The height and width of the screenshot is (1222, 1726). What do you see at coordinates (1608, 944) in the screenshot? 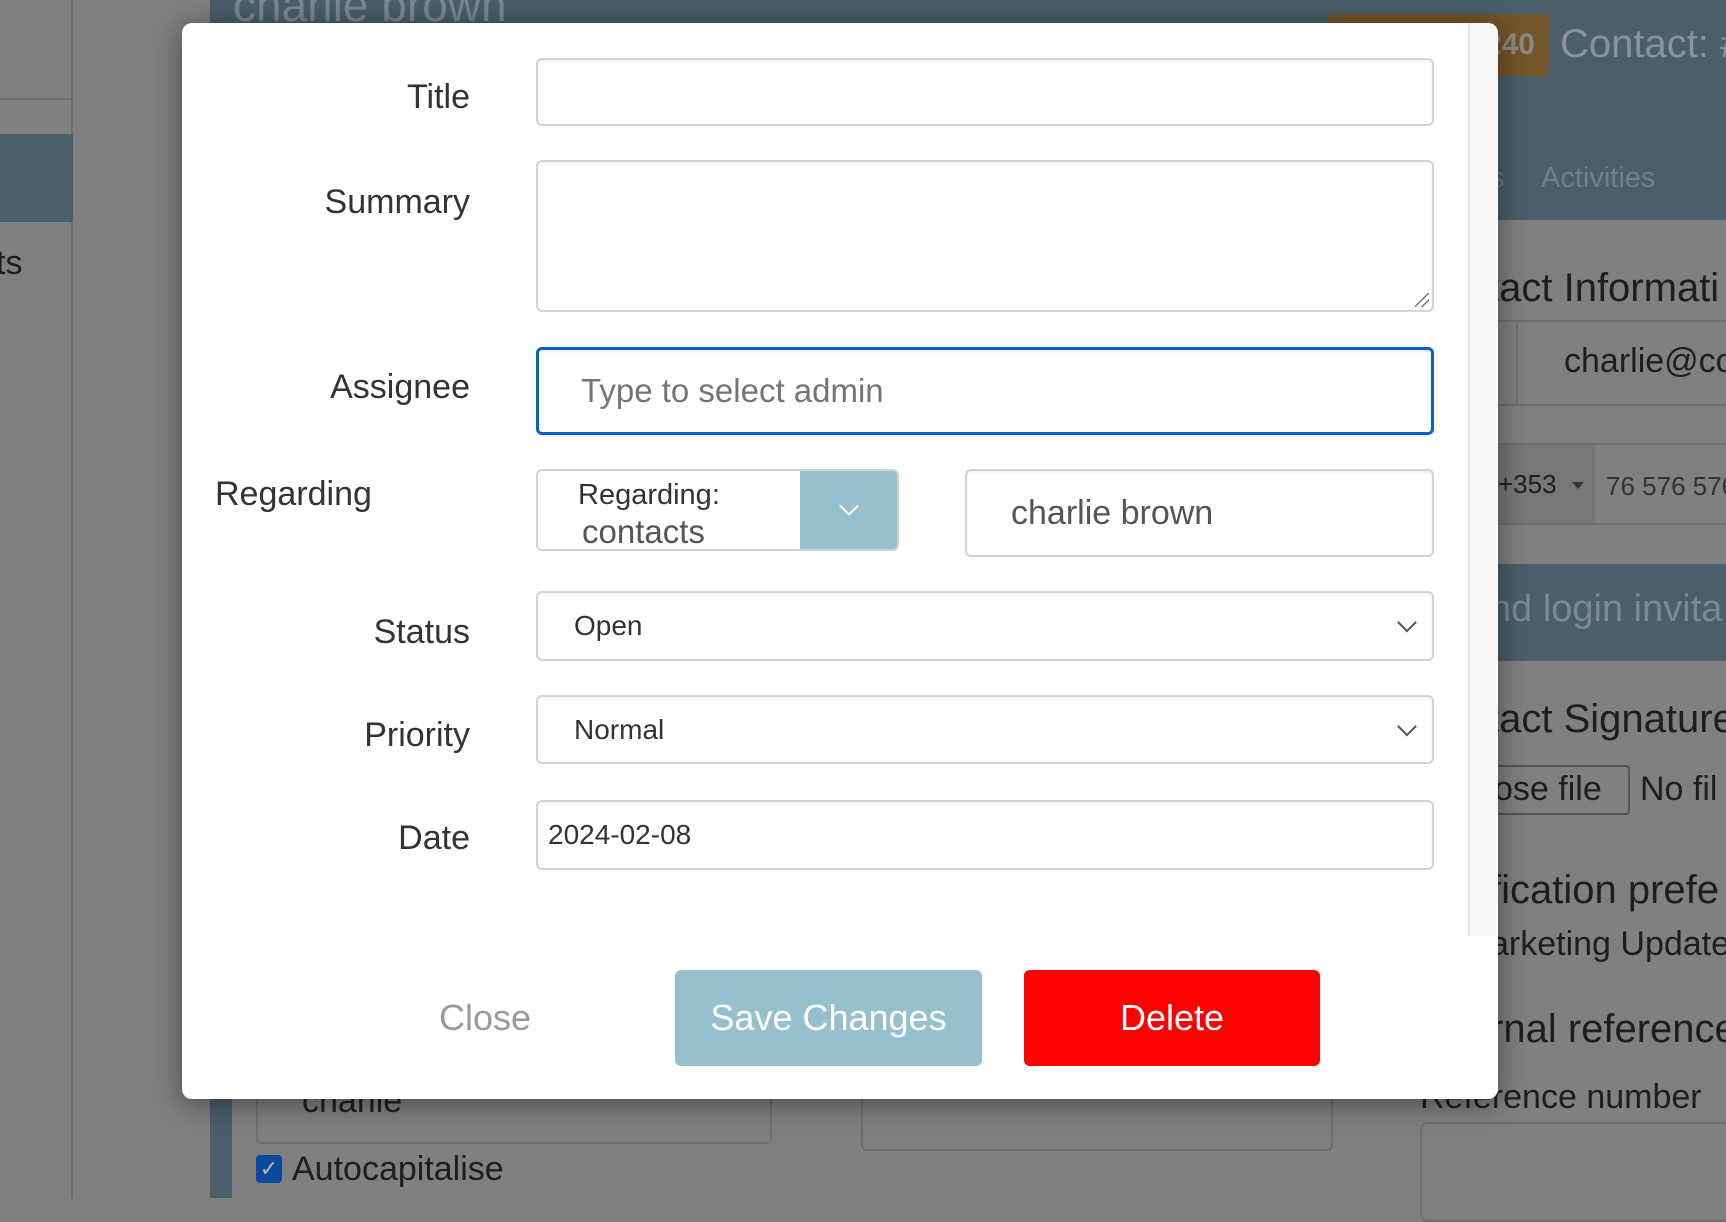
I see `marketing-updates-label: arketing Update` at bounding box center [1608, 944].